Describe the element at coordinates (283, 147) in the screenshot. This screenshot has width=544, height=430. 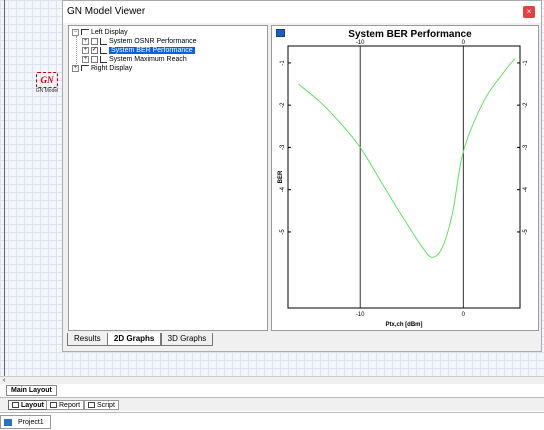
I see `y-tick-label-left: -3` at that location.